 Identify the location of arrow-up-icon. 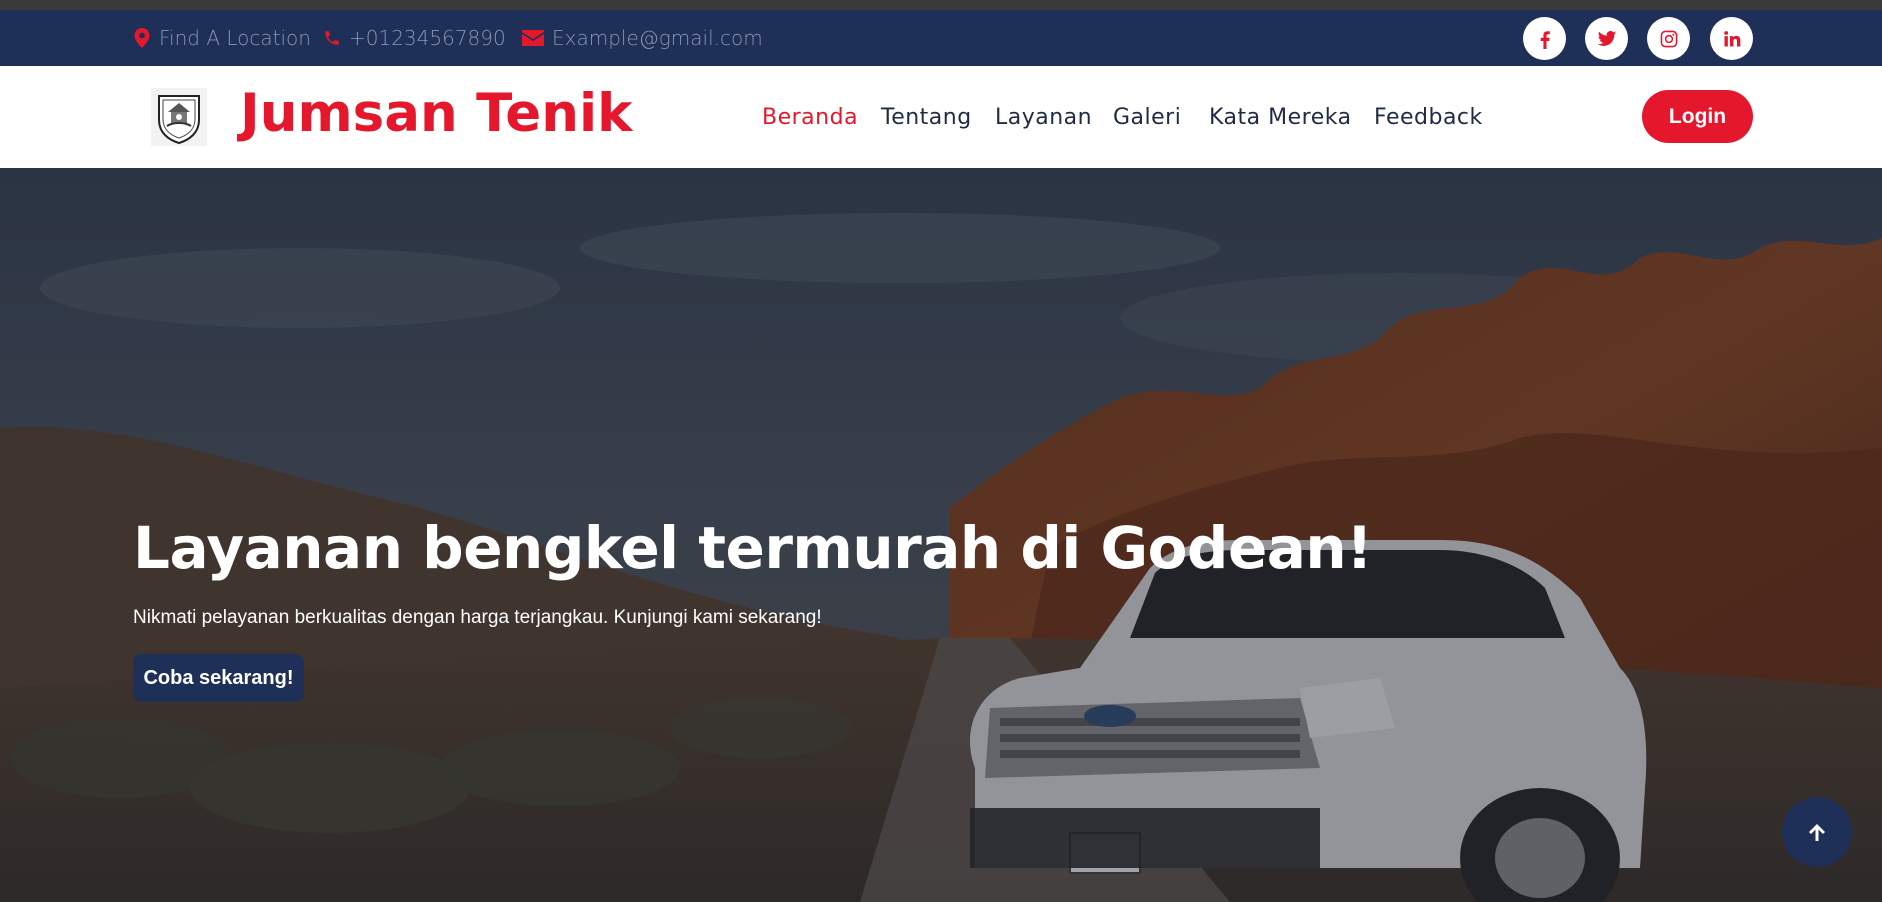
(1817, 832).